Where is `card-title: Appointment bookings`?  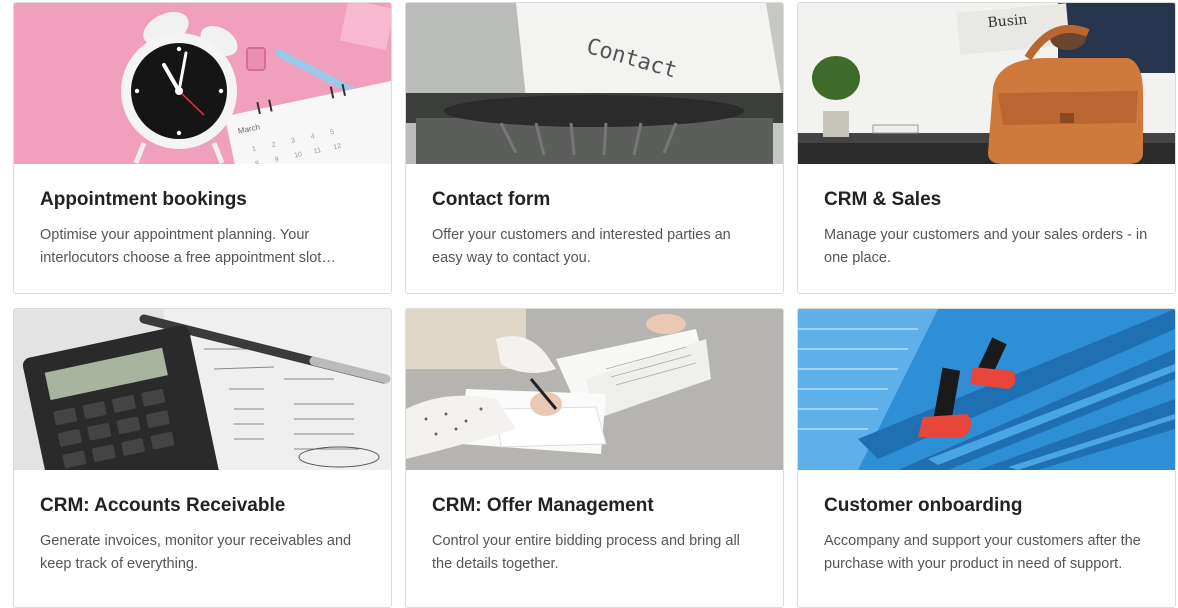
card-title: Appointment bookings is located at coordinates (143, 199).